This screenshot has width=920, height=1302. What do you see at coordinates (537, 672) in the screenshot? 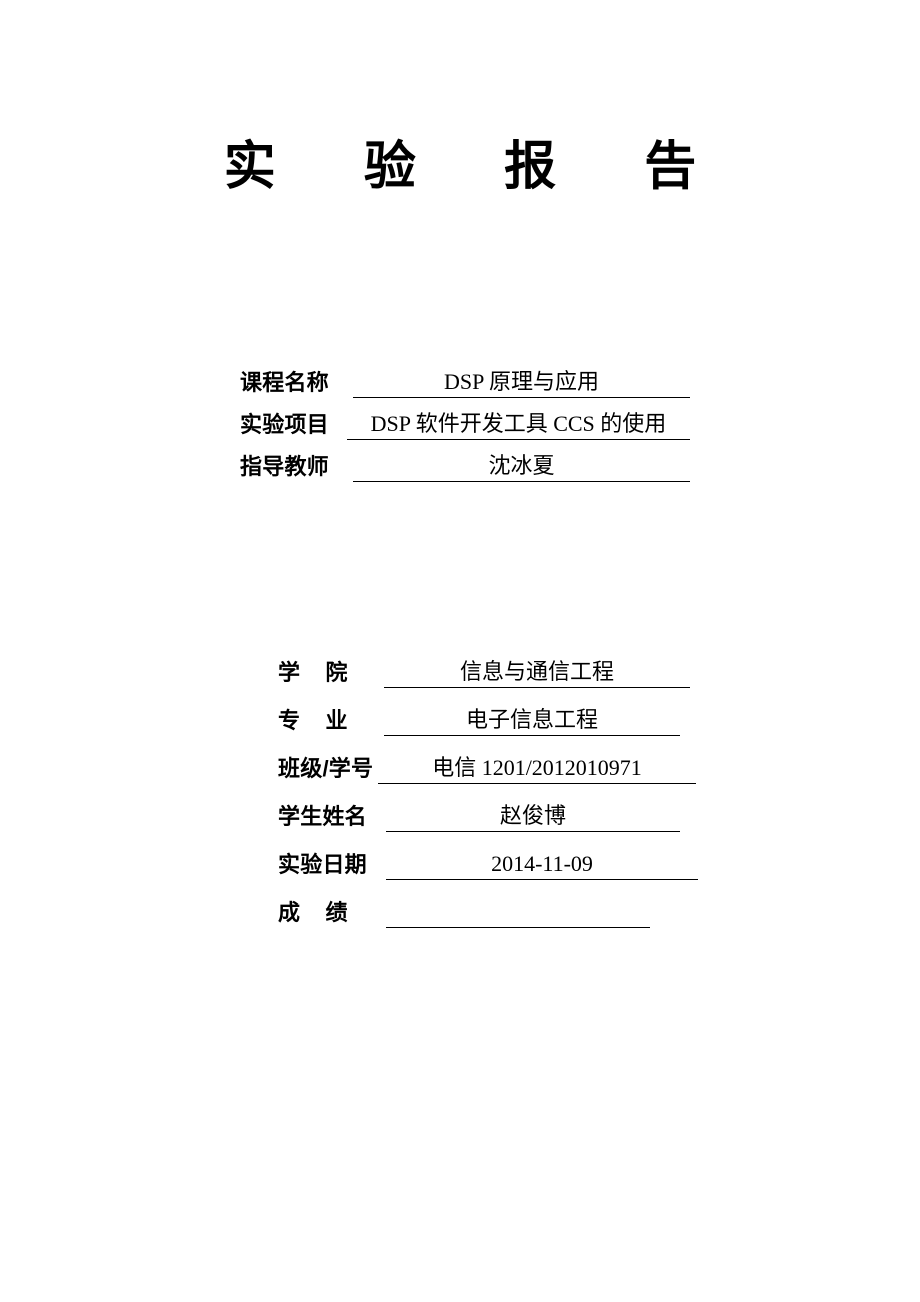
I see `field-value-college: 信息与通信工程` at bounding box center [537, 672].